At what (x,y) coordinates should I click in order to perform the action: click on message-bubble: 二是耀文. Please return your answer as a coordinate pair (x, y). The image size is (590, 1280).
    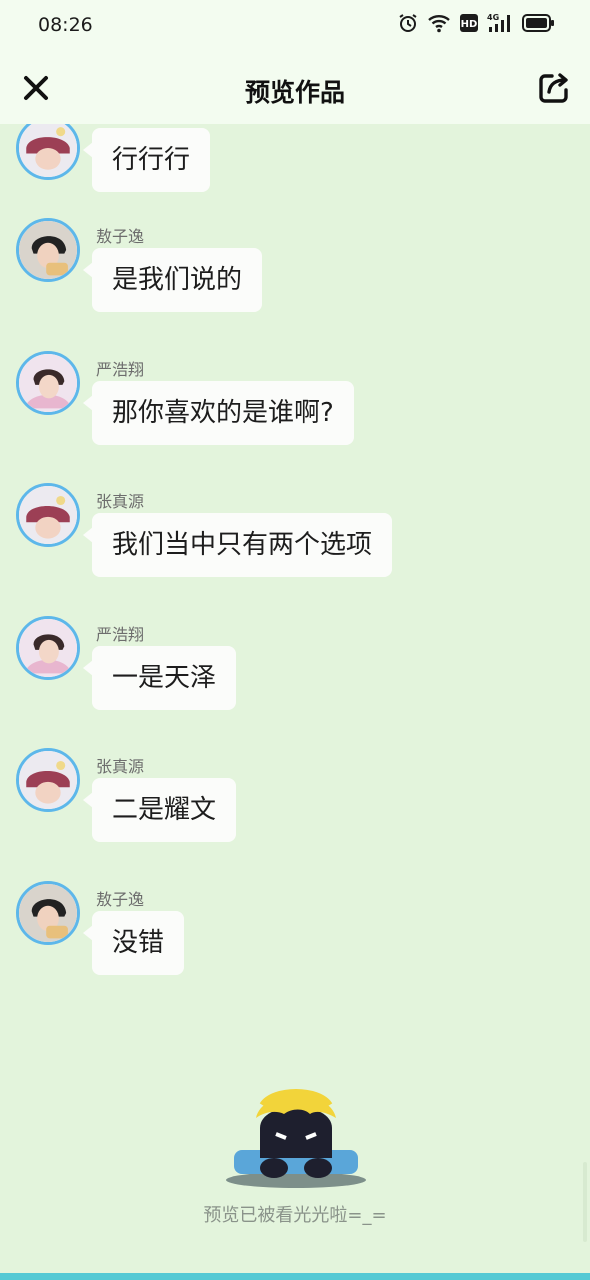
    Looking at the image, I should click on (159, 810).